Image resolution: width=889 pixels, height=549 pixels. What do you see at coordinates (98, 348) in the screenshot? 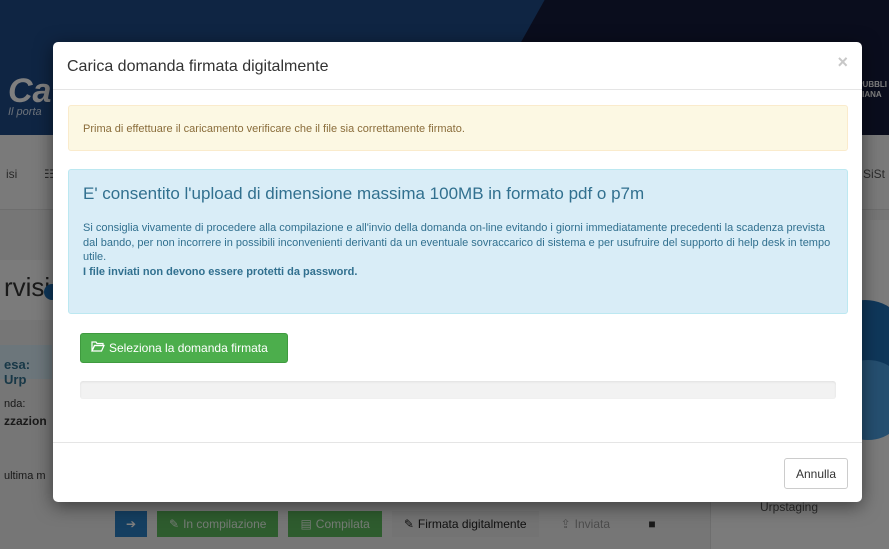
I see `folder-open-icon` at bounding box center [98, 348].